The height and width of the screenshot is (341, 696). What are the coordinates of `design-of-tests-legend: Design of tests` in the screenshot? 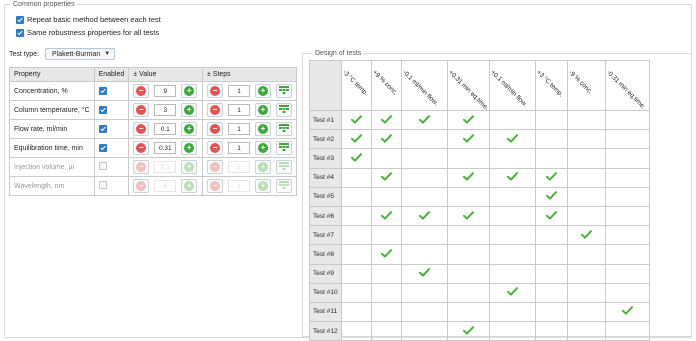 It's located at (338, 53).